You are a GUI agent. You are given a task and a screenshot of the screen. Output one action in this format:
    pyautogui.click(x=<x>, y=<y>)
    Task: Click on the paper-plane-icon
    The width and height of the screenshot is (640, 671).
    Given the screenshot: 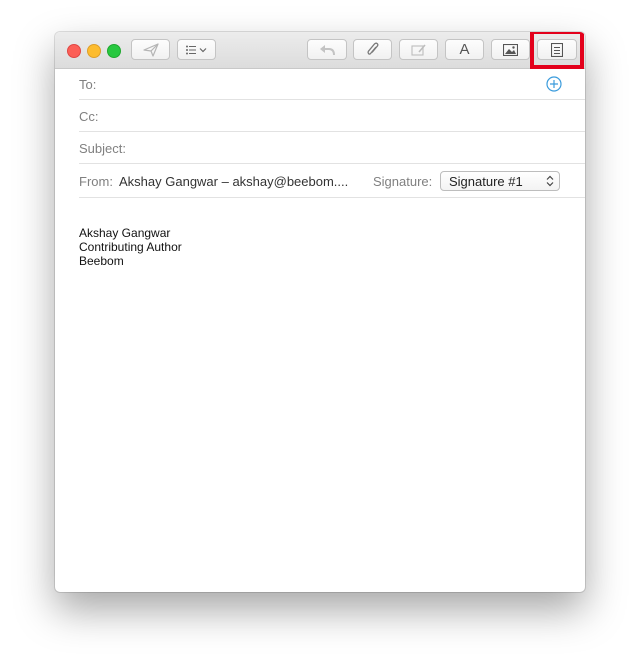 What is the action you would take?
    pyautogui.click(x=150, y=49)
    